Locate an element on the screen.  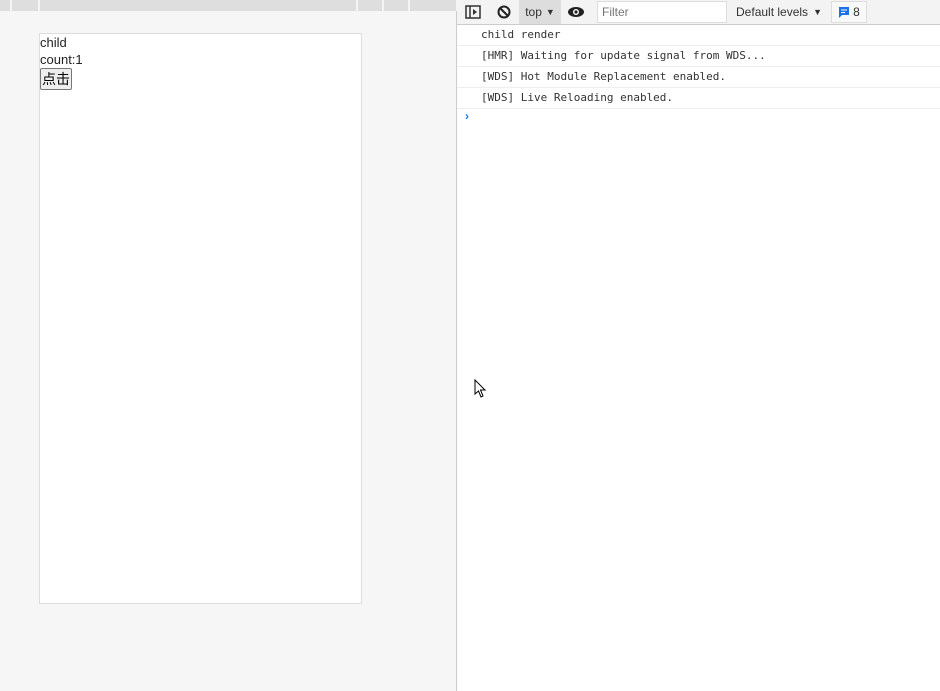
console-message: [WDS] Live Reloading enabled. is located at coordinates (698, 98).